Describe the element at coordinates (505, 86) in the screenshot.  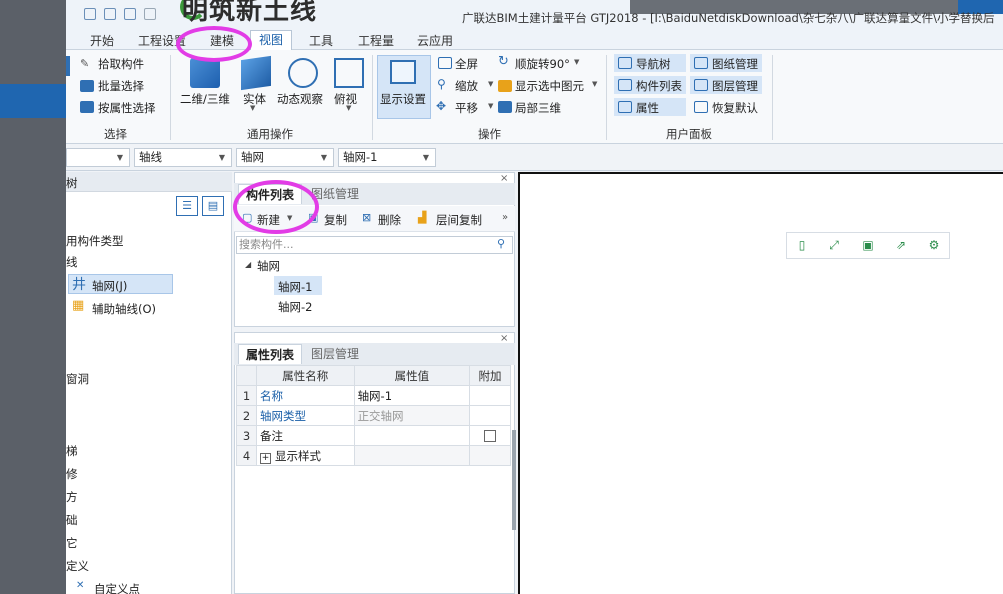
I see `show-selected-icon` at that location.